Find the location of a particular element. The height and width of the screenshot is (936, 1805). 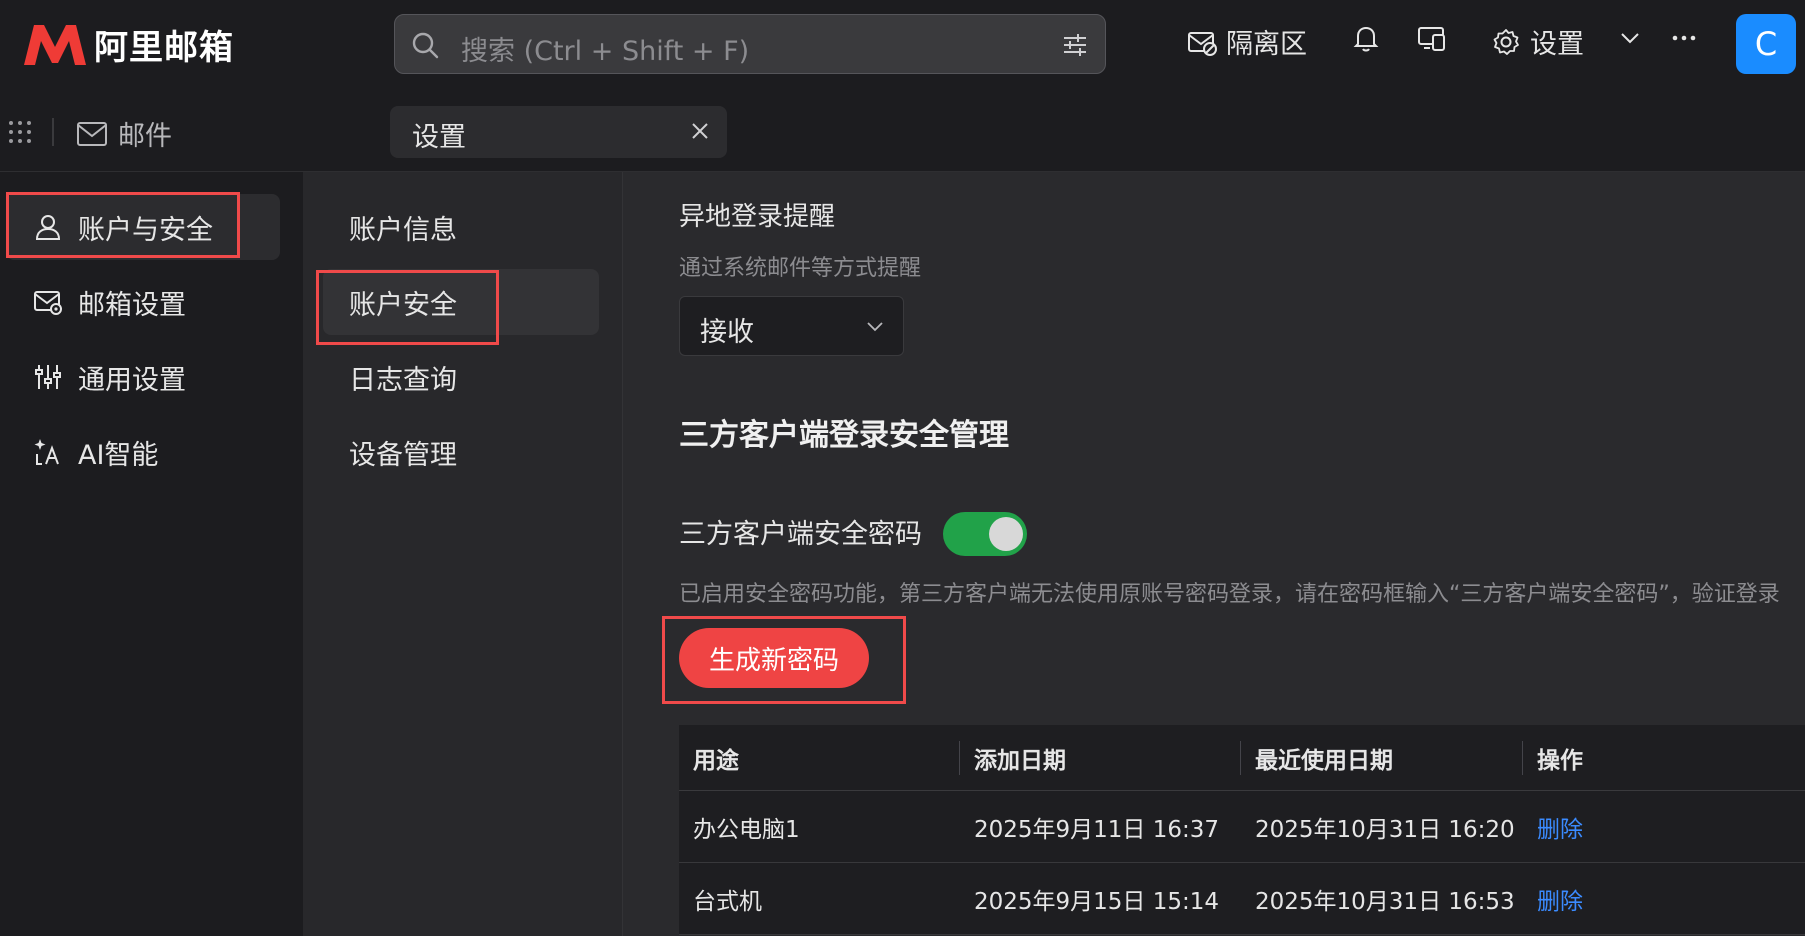

user-icon is located at coordinates (48, 227).